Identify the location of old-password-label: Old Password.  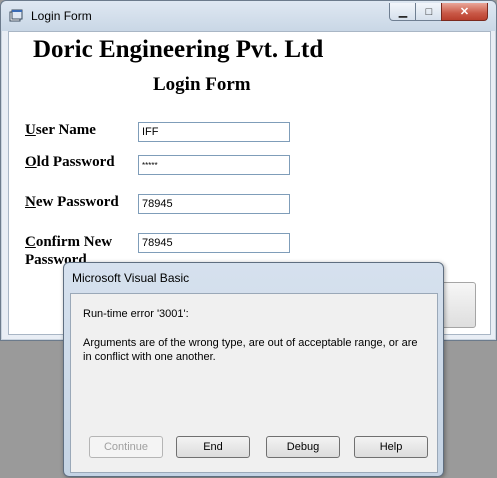
(70, 162).